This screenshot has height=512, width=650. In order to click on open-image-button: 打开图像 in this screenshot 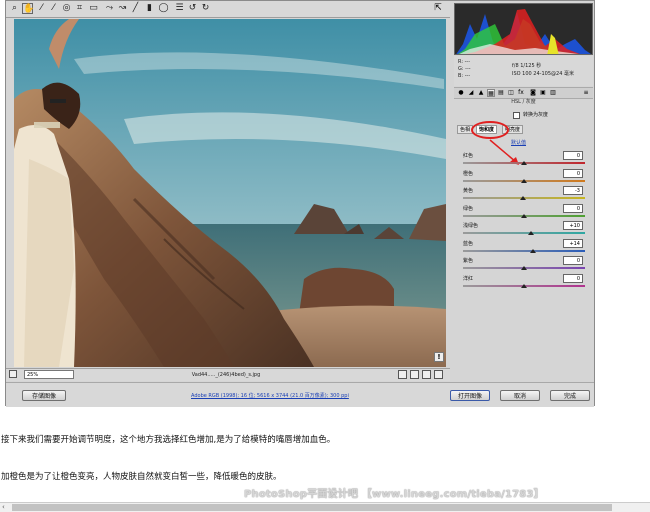, I will do `click(470, 395)`.